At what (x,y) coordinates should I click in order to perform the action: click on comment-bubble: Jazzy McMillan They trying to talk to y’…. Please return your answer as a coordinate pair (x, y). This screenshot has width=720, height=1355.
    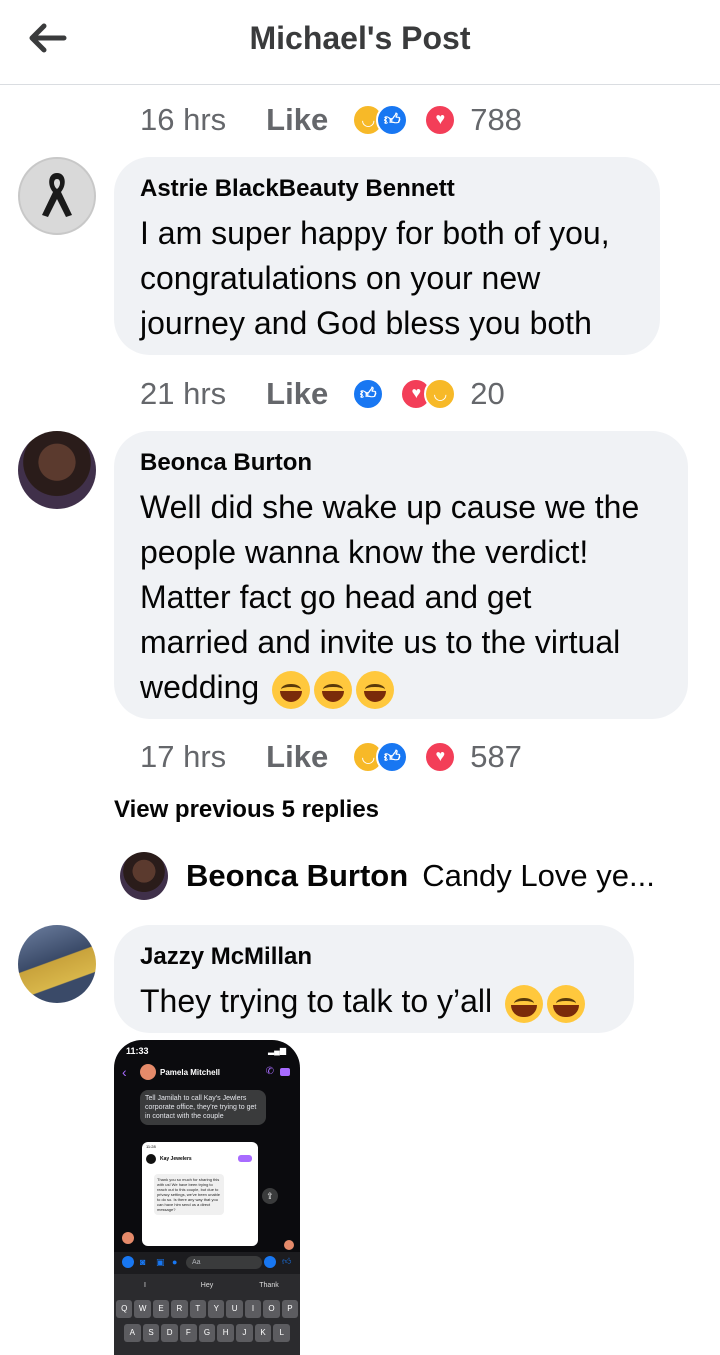
    Looking at the image, I should click on (374, 979).